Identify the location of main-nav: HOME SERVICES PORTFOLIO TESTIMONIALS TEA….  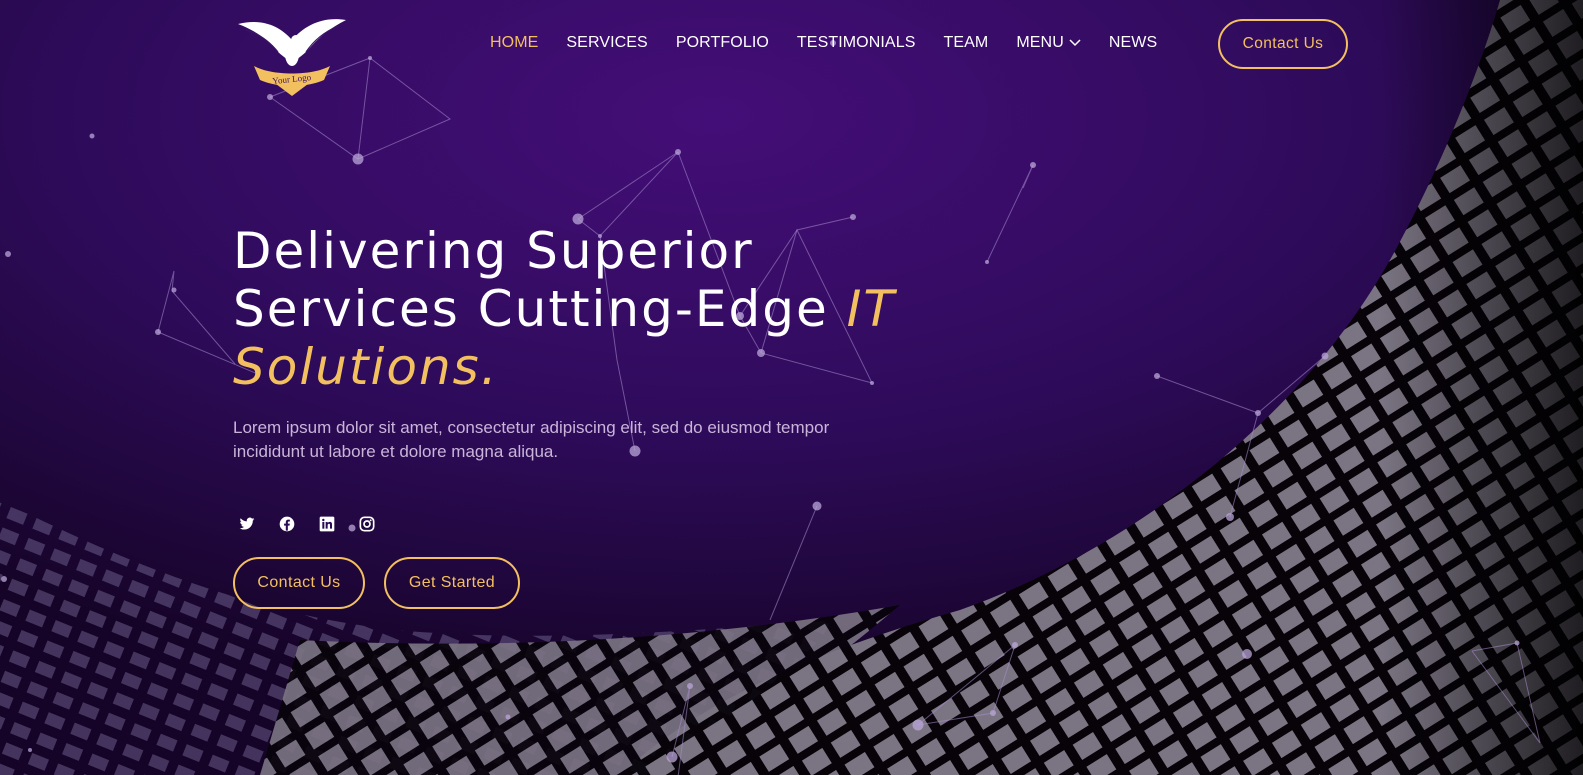
(823, 43).